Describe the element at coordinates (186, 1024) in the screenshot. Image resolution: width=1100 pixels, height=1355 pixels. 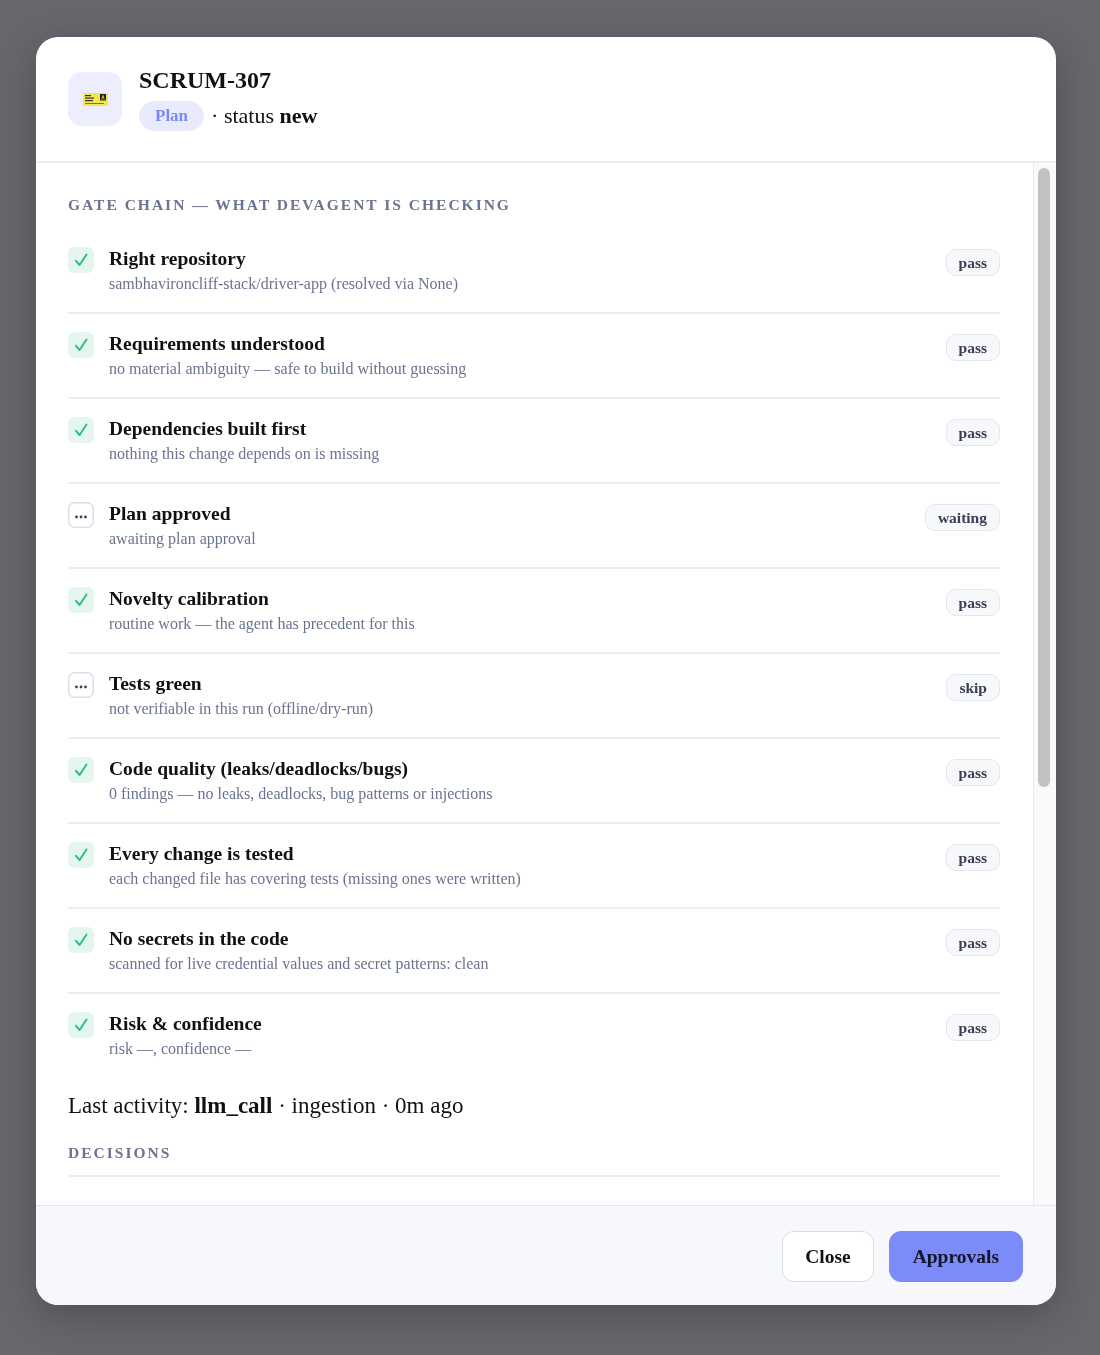
I see `gate-title: Risk & confidence` at that location.